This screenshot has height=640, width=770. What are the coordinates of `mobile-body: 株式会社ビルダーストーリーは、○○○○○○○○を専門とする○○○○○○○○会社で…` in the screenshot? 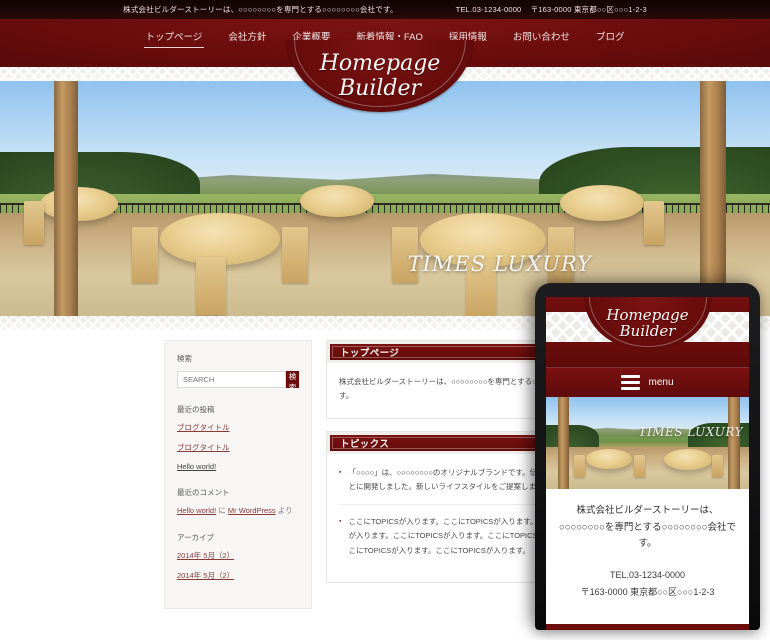 It's located at (647, 549).